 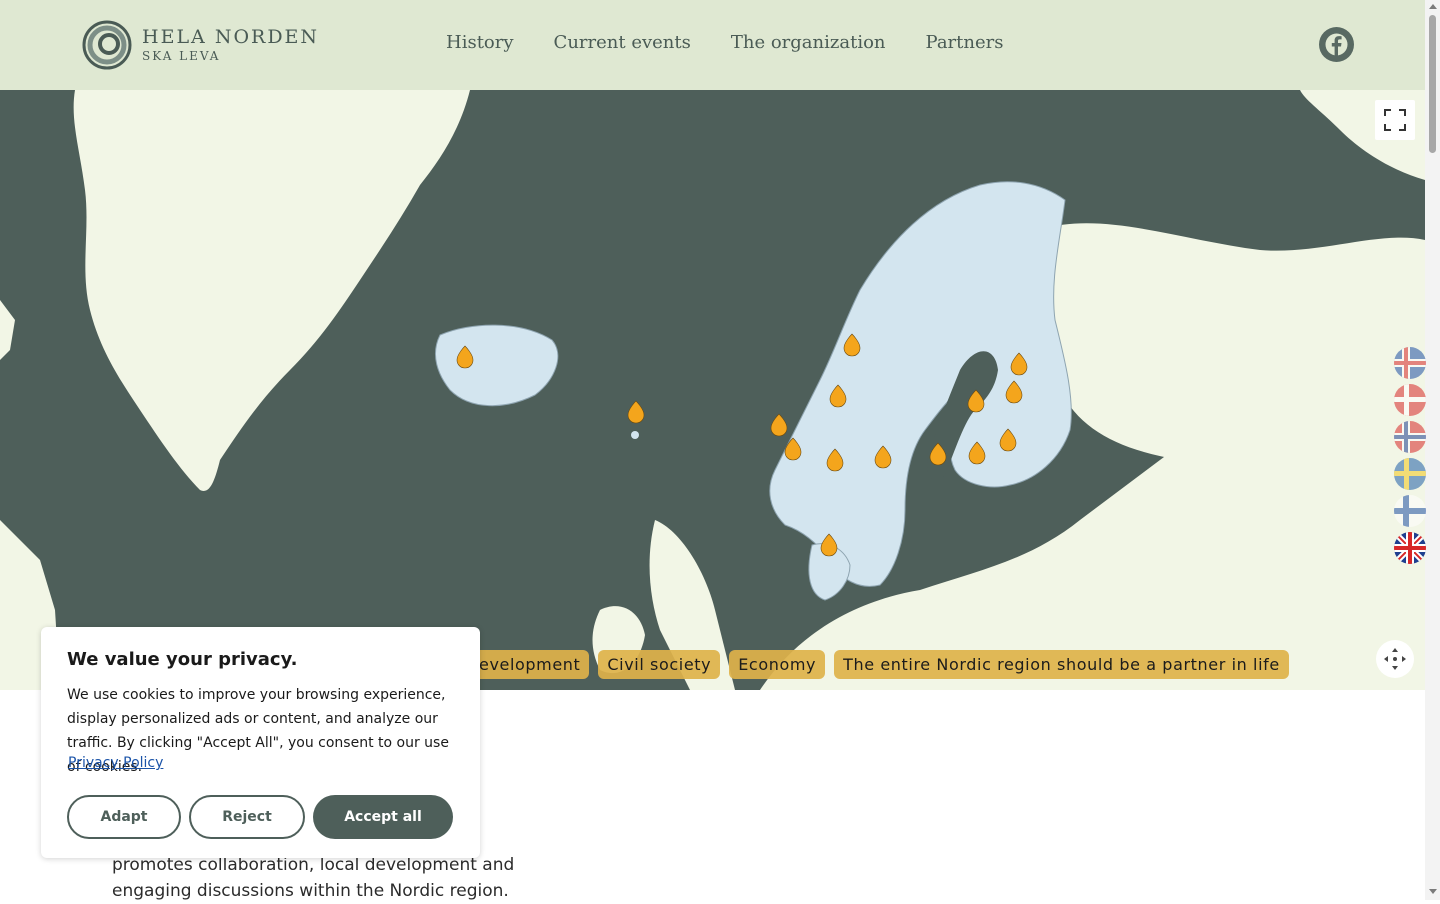 I want to click on finland-flag-icon, so click(x=1410, y=511).